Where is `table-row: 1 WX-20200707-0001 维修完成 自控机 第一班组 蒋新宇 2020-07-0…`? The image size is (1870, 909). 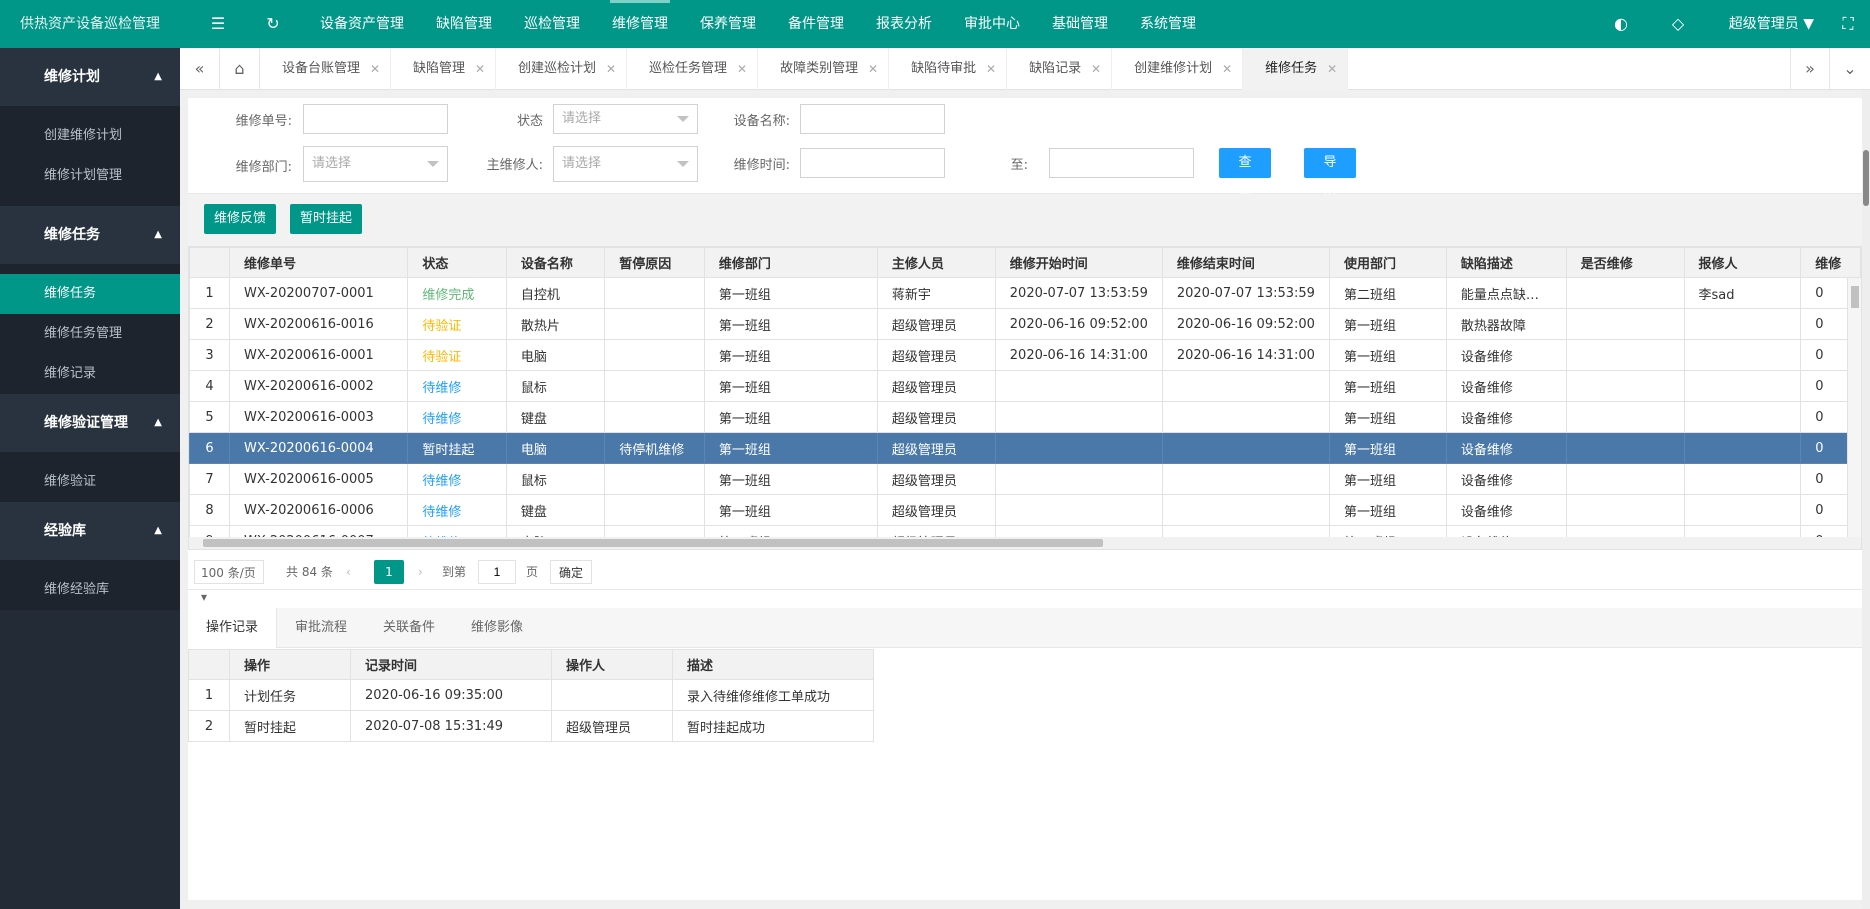
table-row: 1 WX-20200707-0001 维修完成 自控机 第一班组 蒋新宇 2020-07-0… is located at coordinates (1025, 293).